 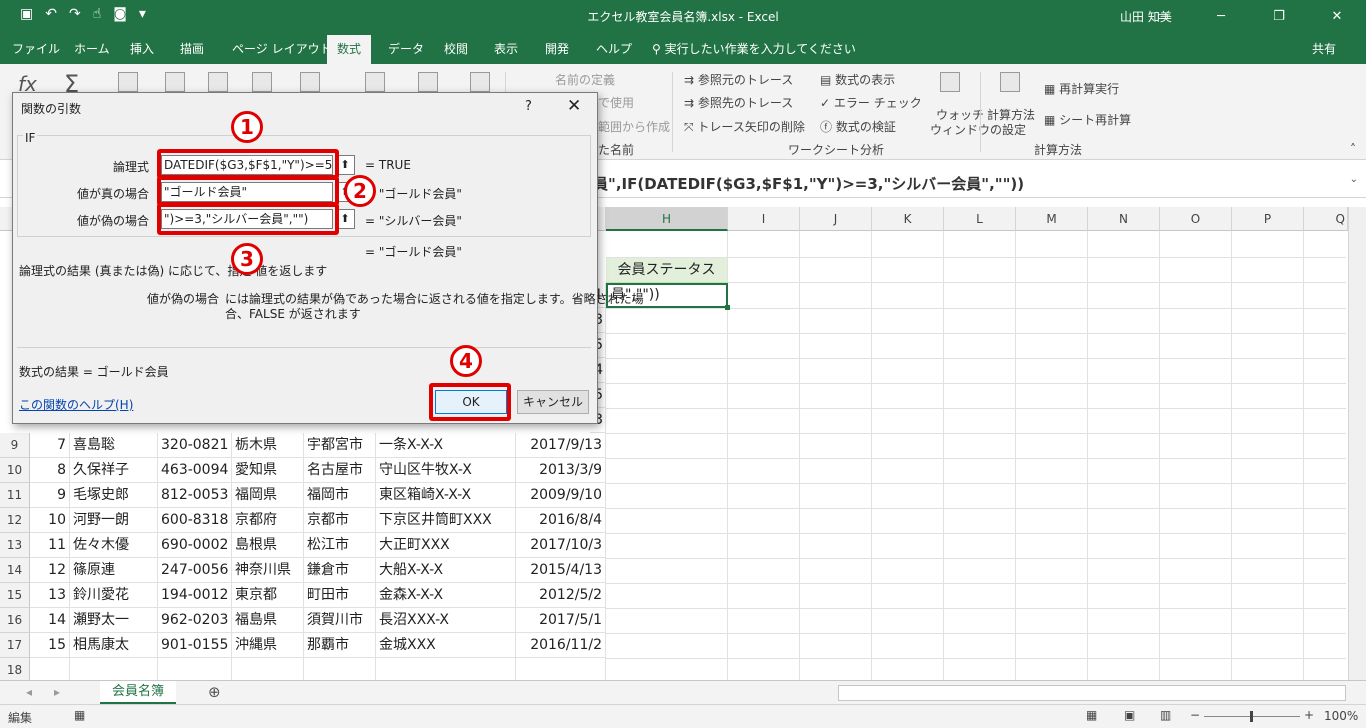 What do you see at coordinates (340, 595) in the screenshot?
I see `cell-city: 町田市` at bounding box center [340, 595].